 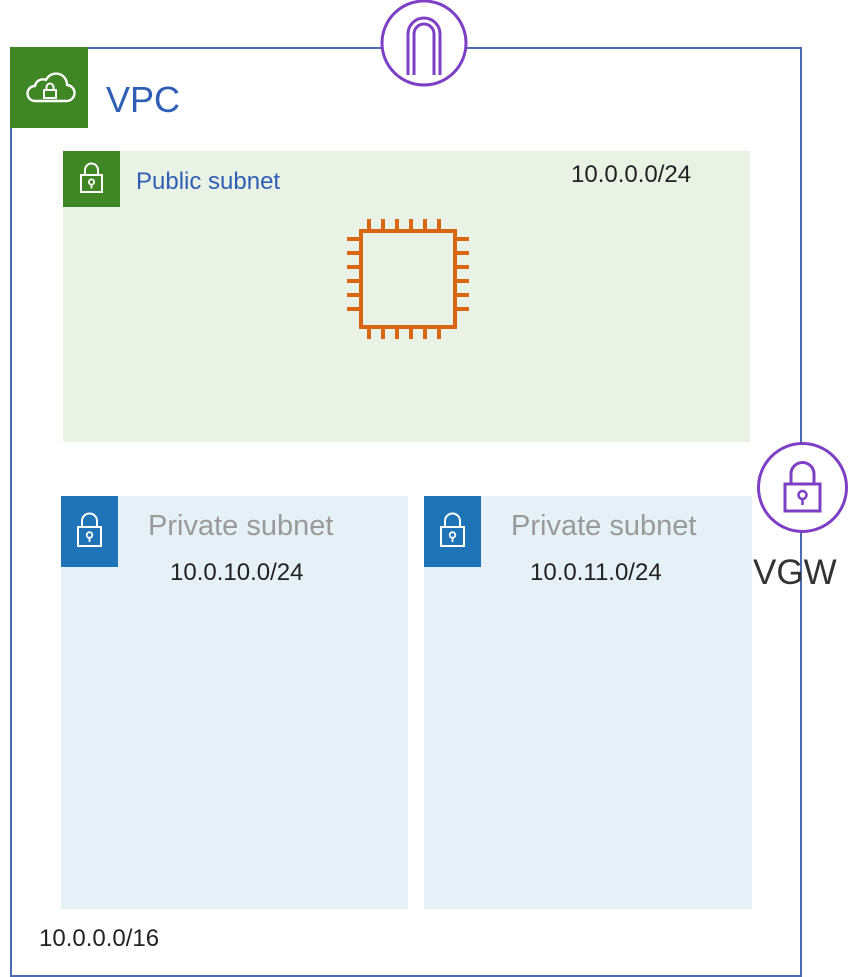 I want to click on public-subnet-label: Public subnet, so click(x=208, y=181).